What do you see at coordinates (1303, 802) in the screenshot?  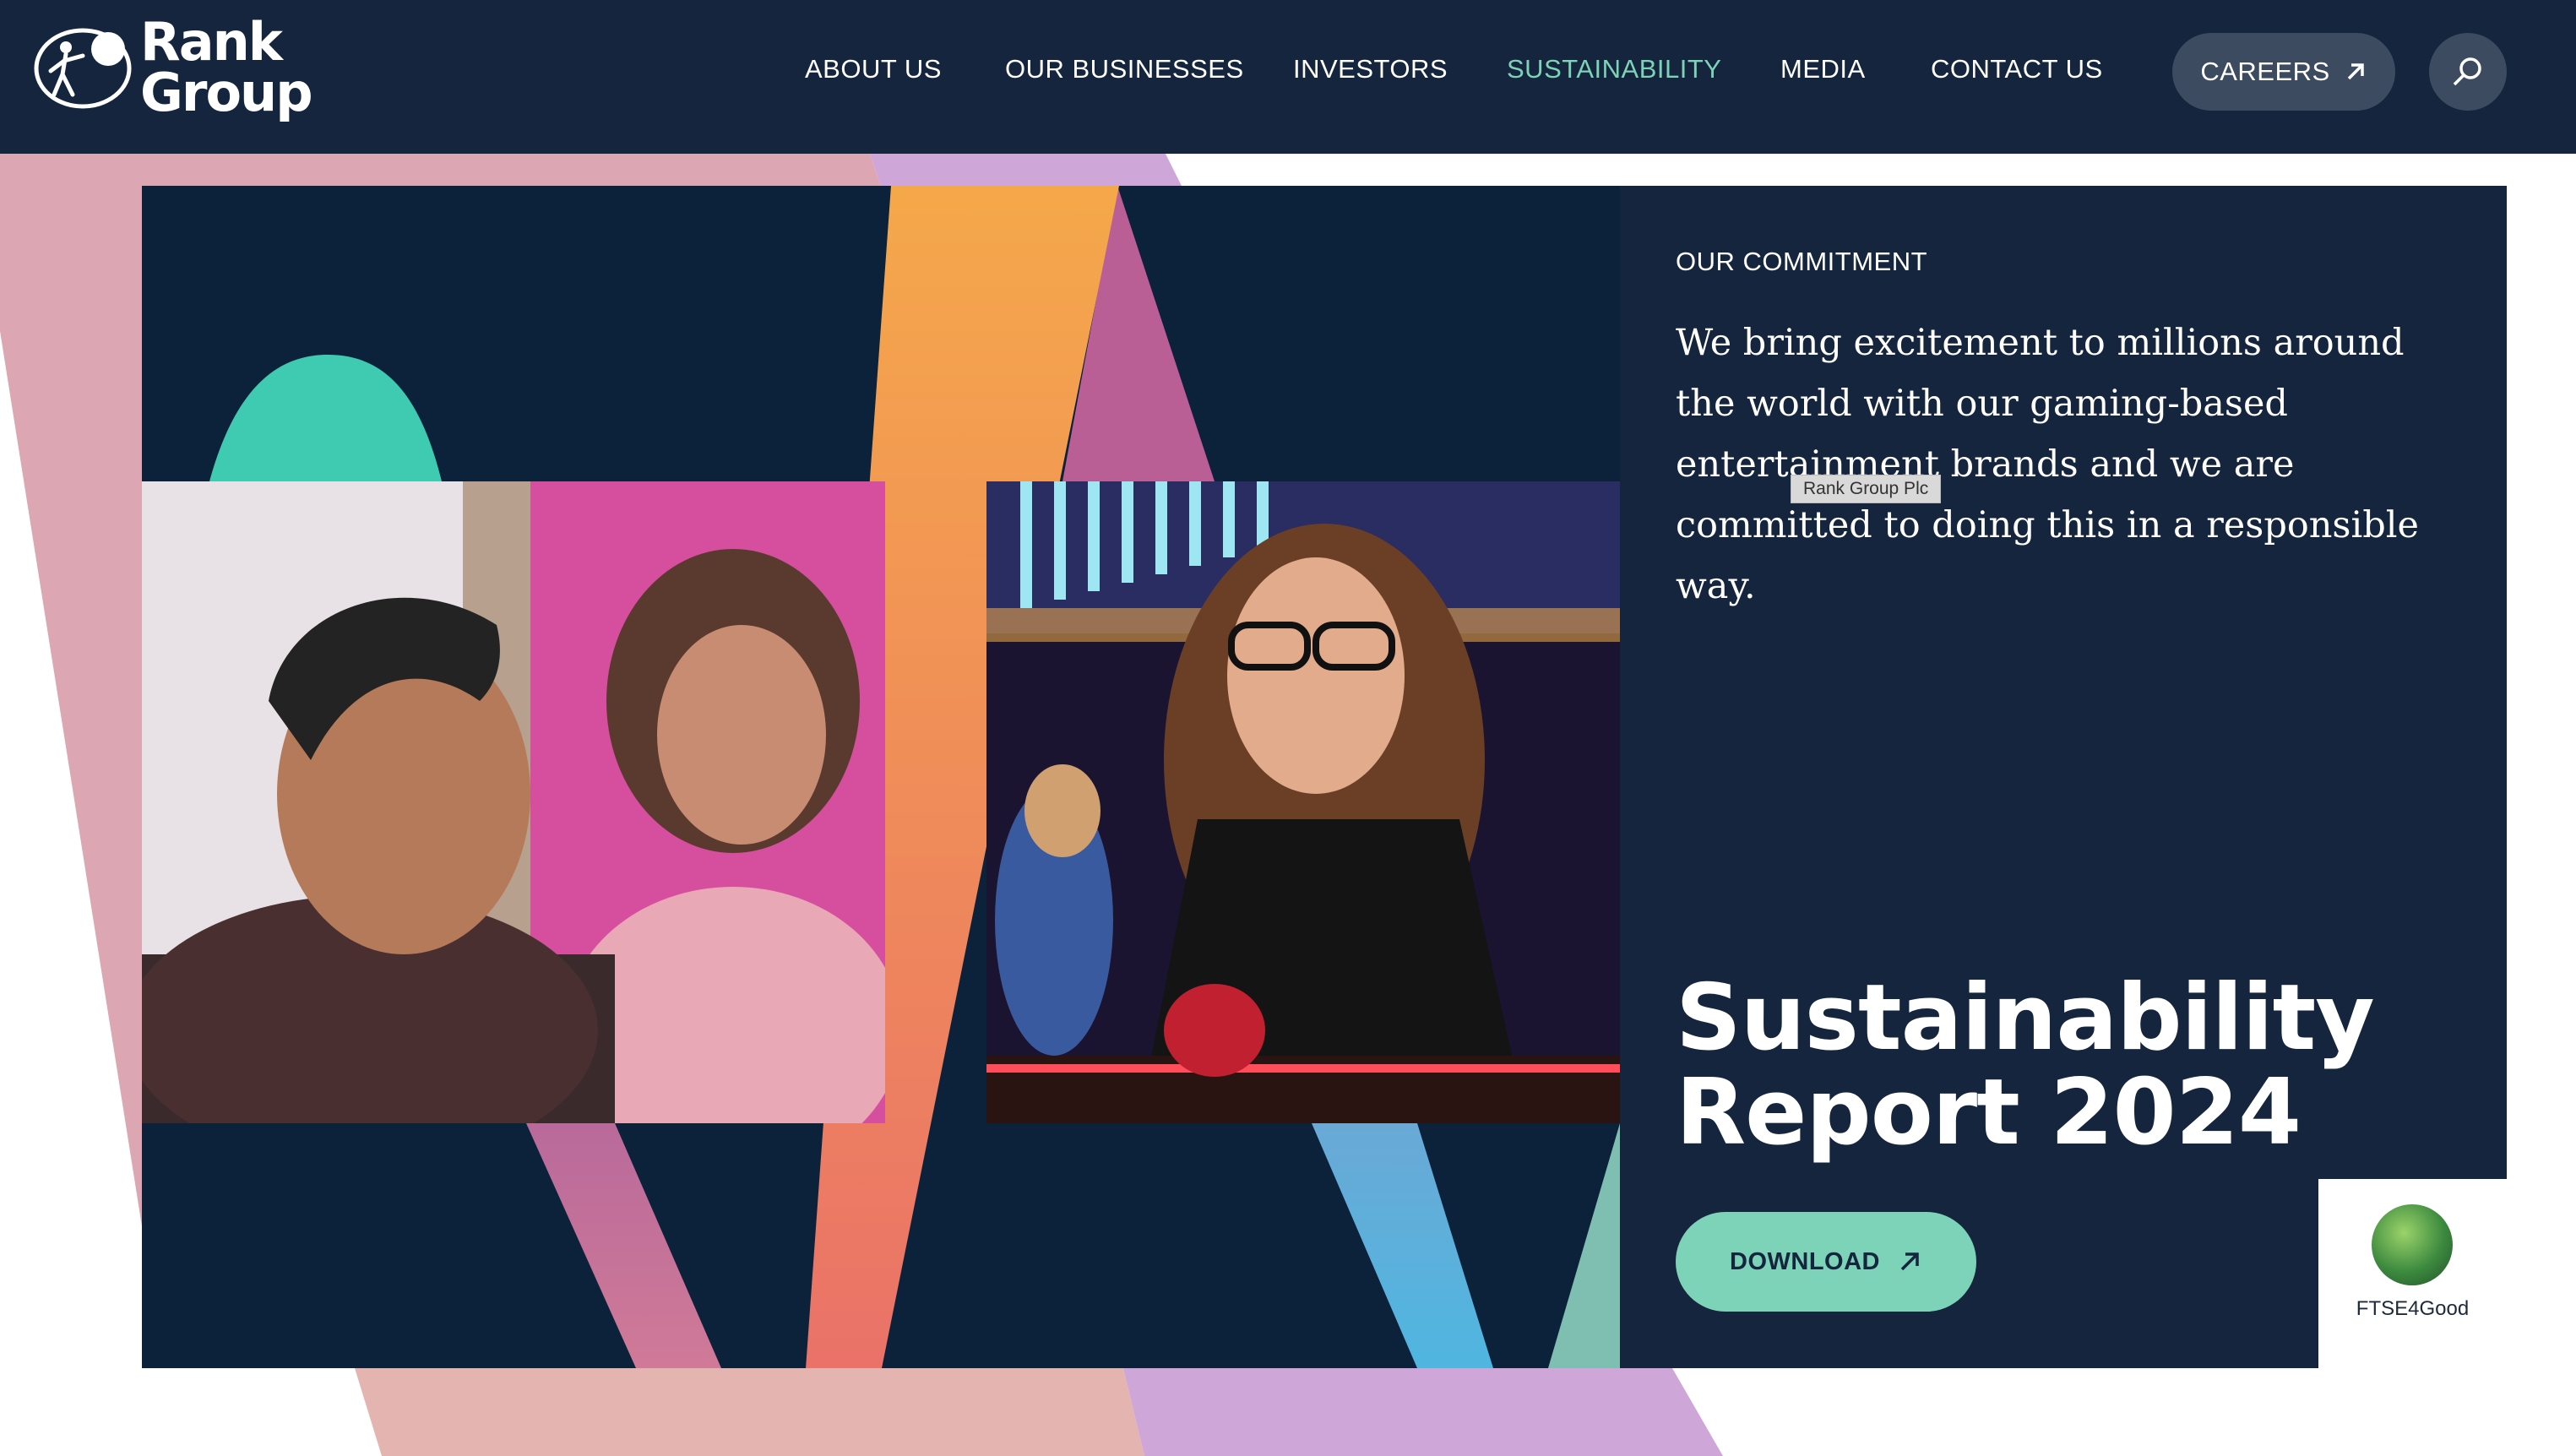 I see `photo-casino-dealer` at bounding box center [1303, 802].